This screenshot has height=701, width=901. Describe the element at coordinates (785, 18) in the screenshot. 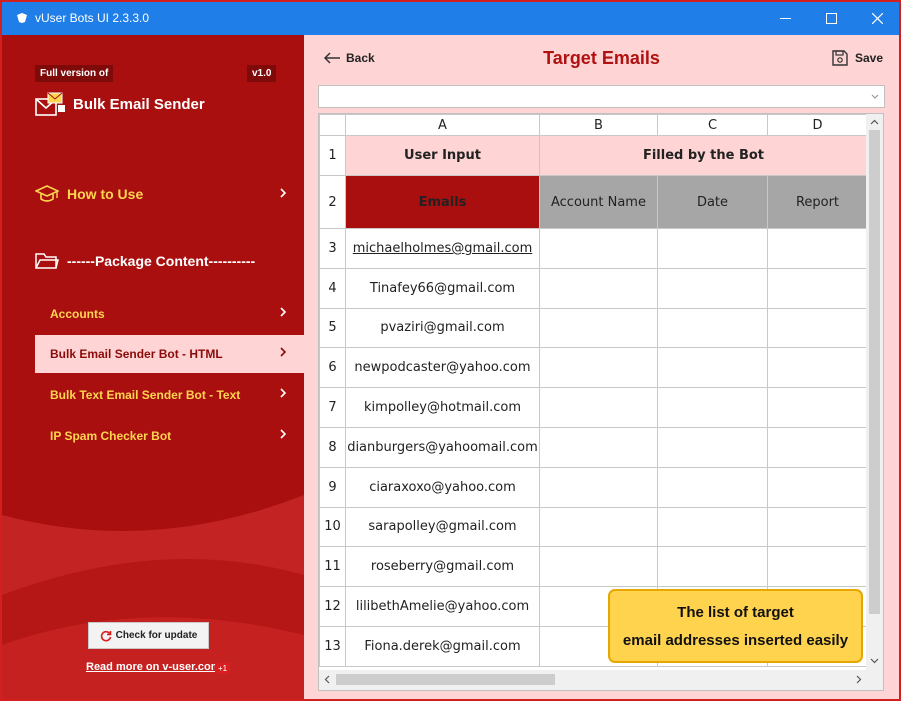

I see `minimize-button` at that location.